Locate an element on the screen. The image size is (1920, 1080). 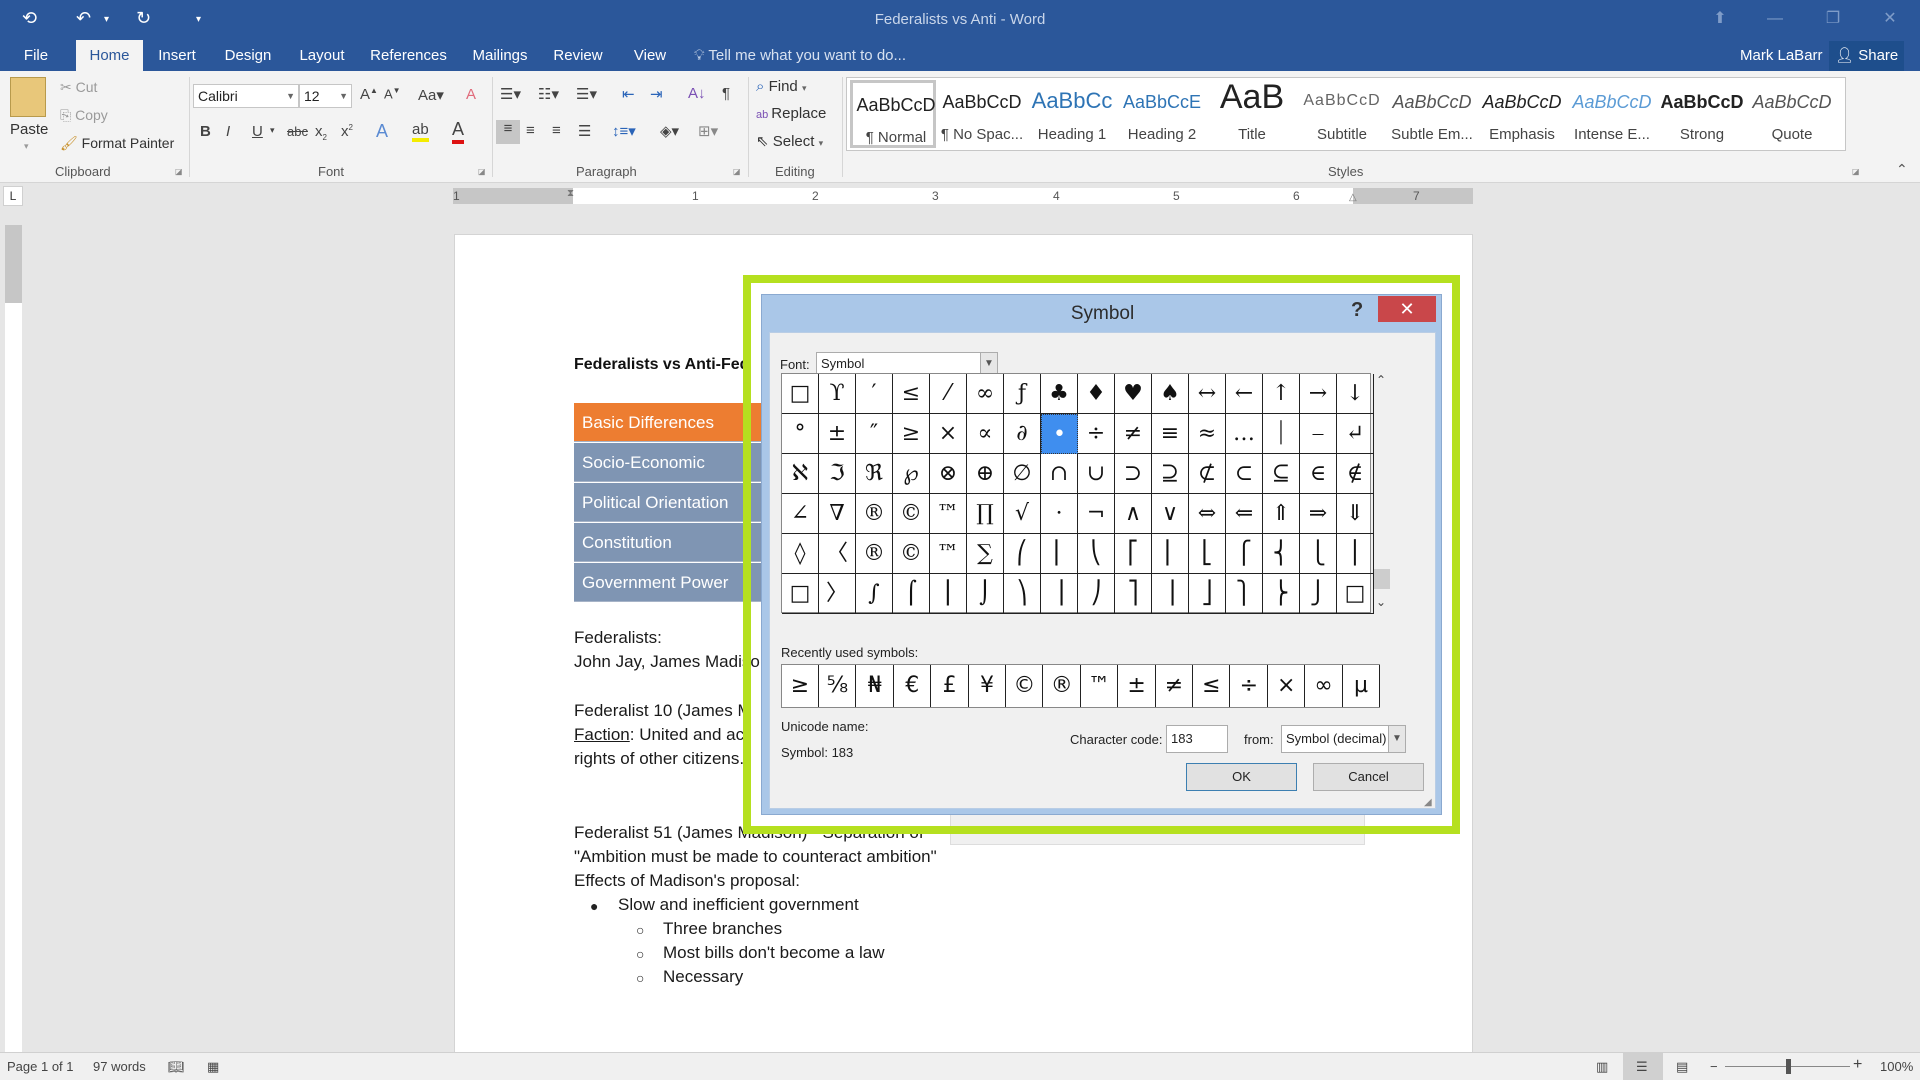
symbol-cell: ⇓ is located at coordinates (1355, 514).